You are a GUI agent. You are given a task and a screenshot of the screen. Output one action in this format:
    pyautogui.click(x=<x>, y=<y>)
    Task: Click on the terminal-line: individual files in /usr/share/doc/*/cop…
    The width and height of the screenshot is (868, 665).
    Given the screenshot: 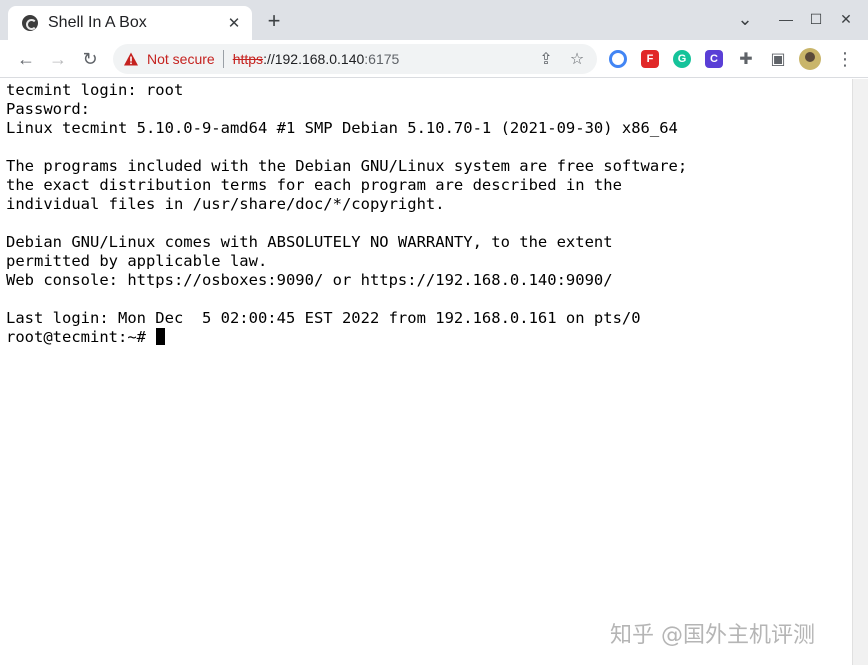 What is the action you would take?
    pyautogui.click(x=225, y=204)
    